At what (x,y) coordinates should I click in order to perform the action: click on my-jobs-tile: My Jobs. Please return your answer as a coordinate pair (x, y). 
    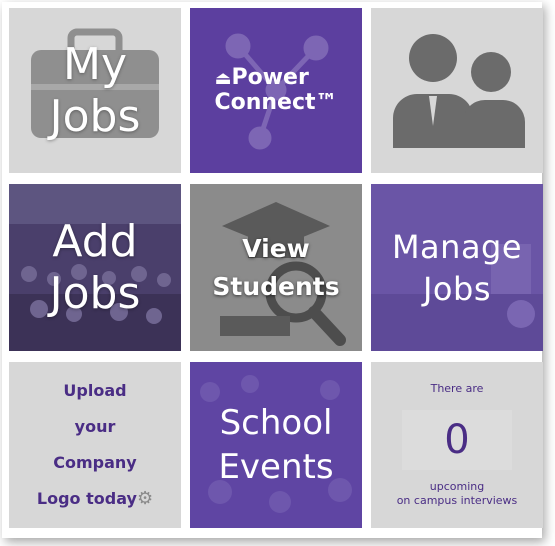
    Looking at the image, I should click on (95, 90).